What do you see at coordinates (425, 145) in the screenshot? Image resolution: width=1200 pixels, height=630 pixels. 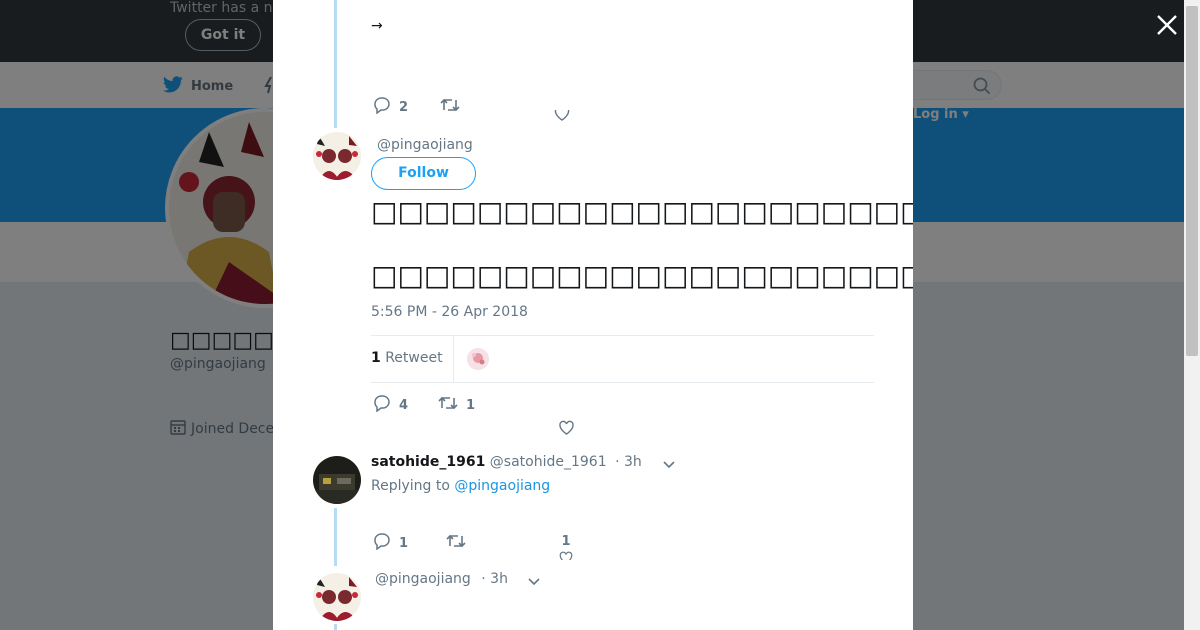 I see `main-tweet-handle: @pingaojiang` at bounding box center [425, 145].